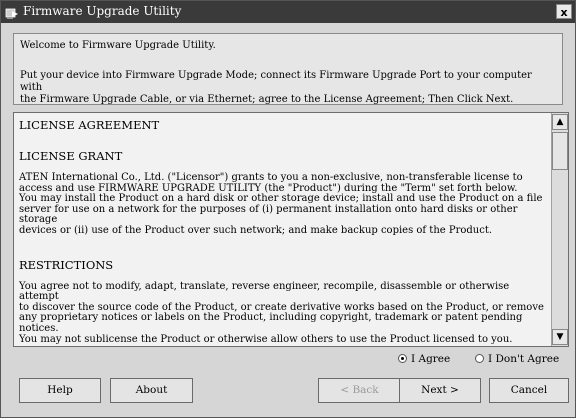 The height and width of the screenshot is (418, 576). Describe the element at coordinates (12, 12) in the screenshot. I see `firmware-upgrade-icon` at that location.